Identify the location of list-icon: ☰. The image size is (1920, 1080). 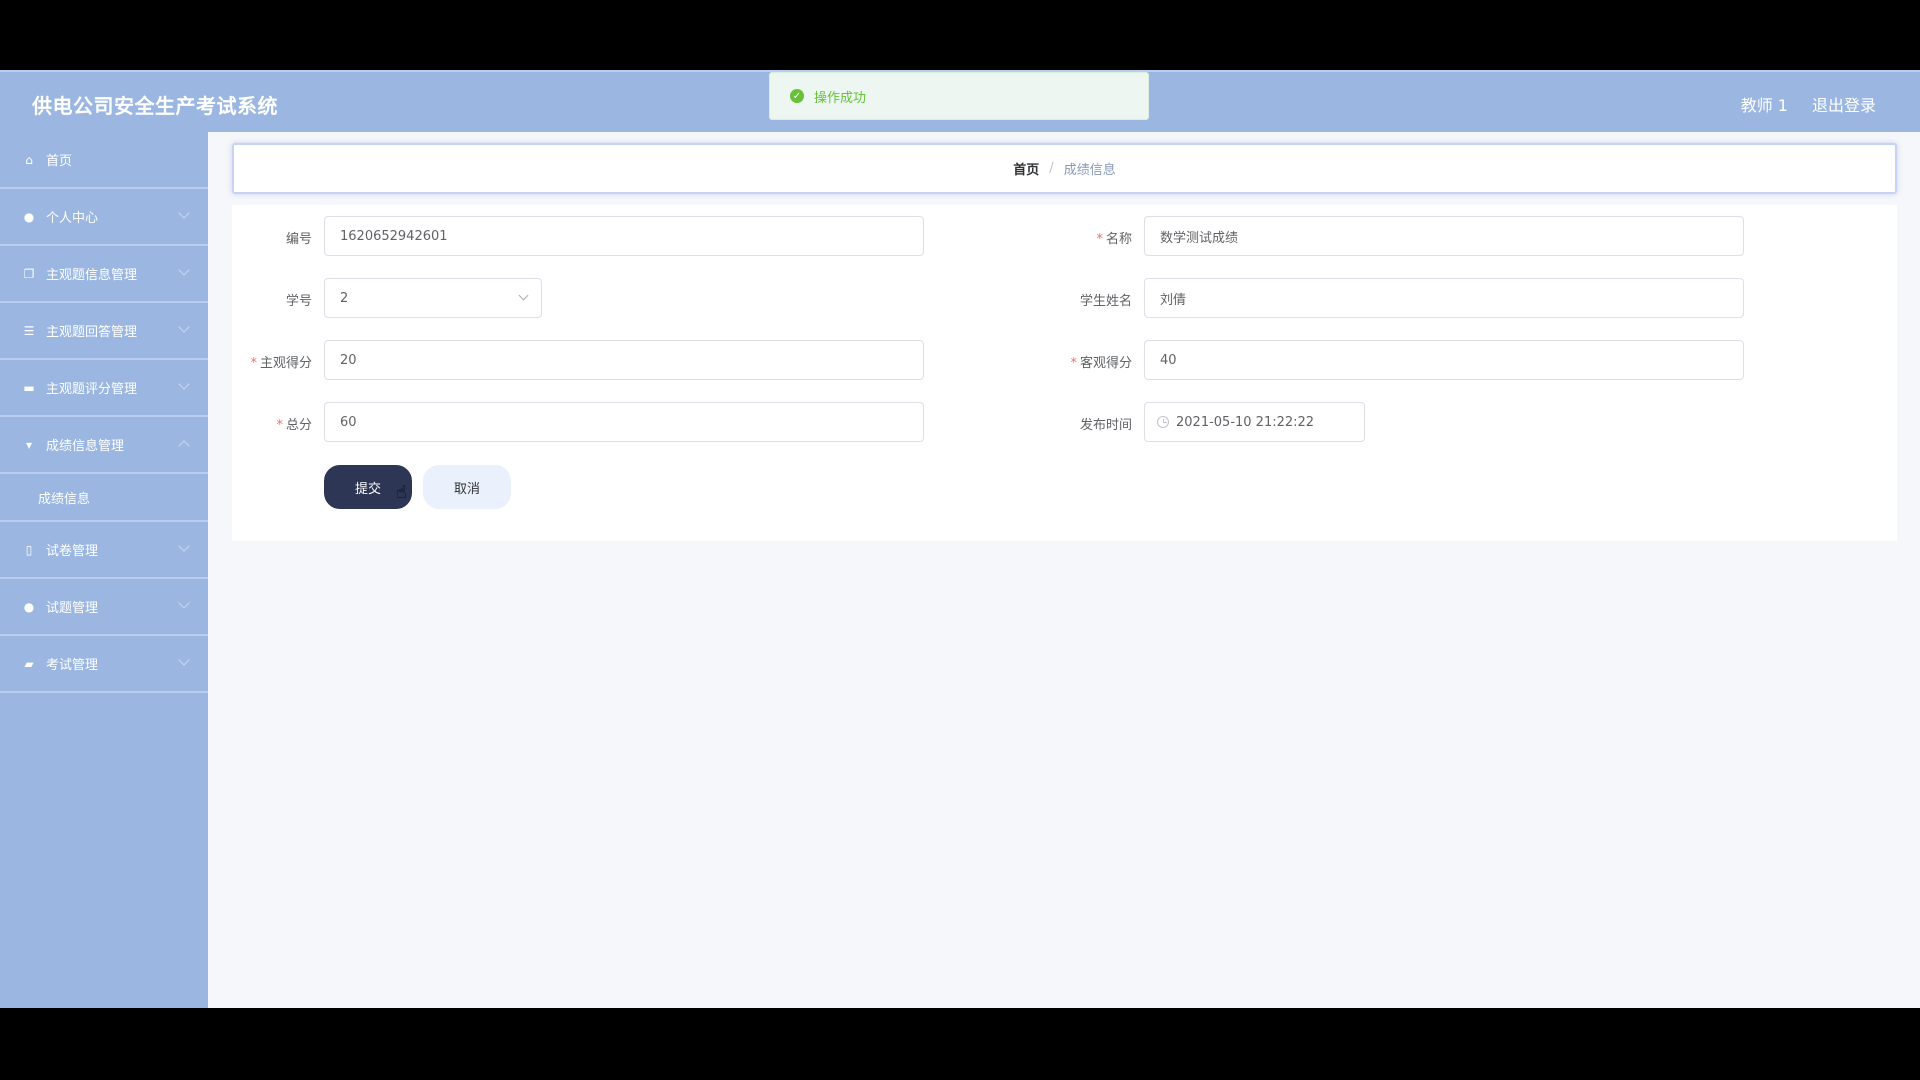
(29, 330).